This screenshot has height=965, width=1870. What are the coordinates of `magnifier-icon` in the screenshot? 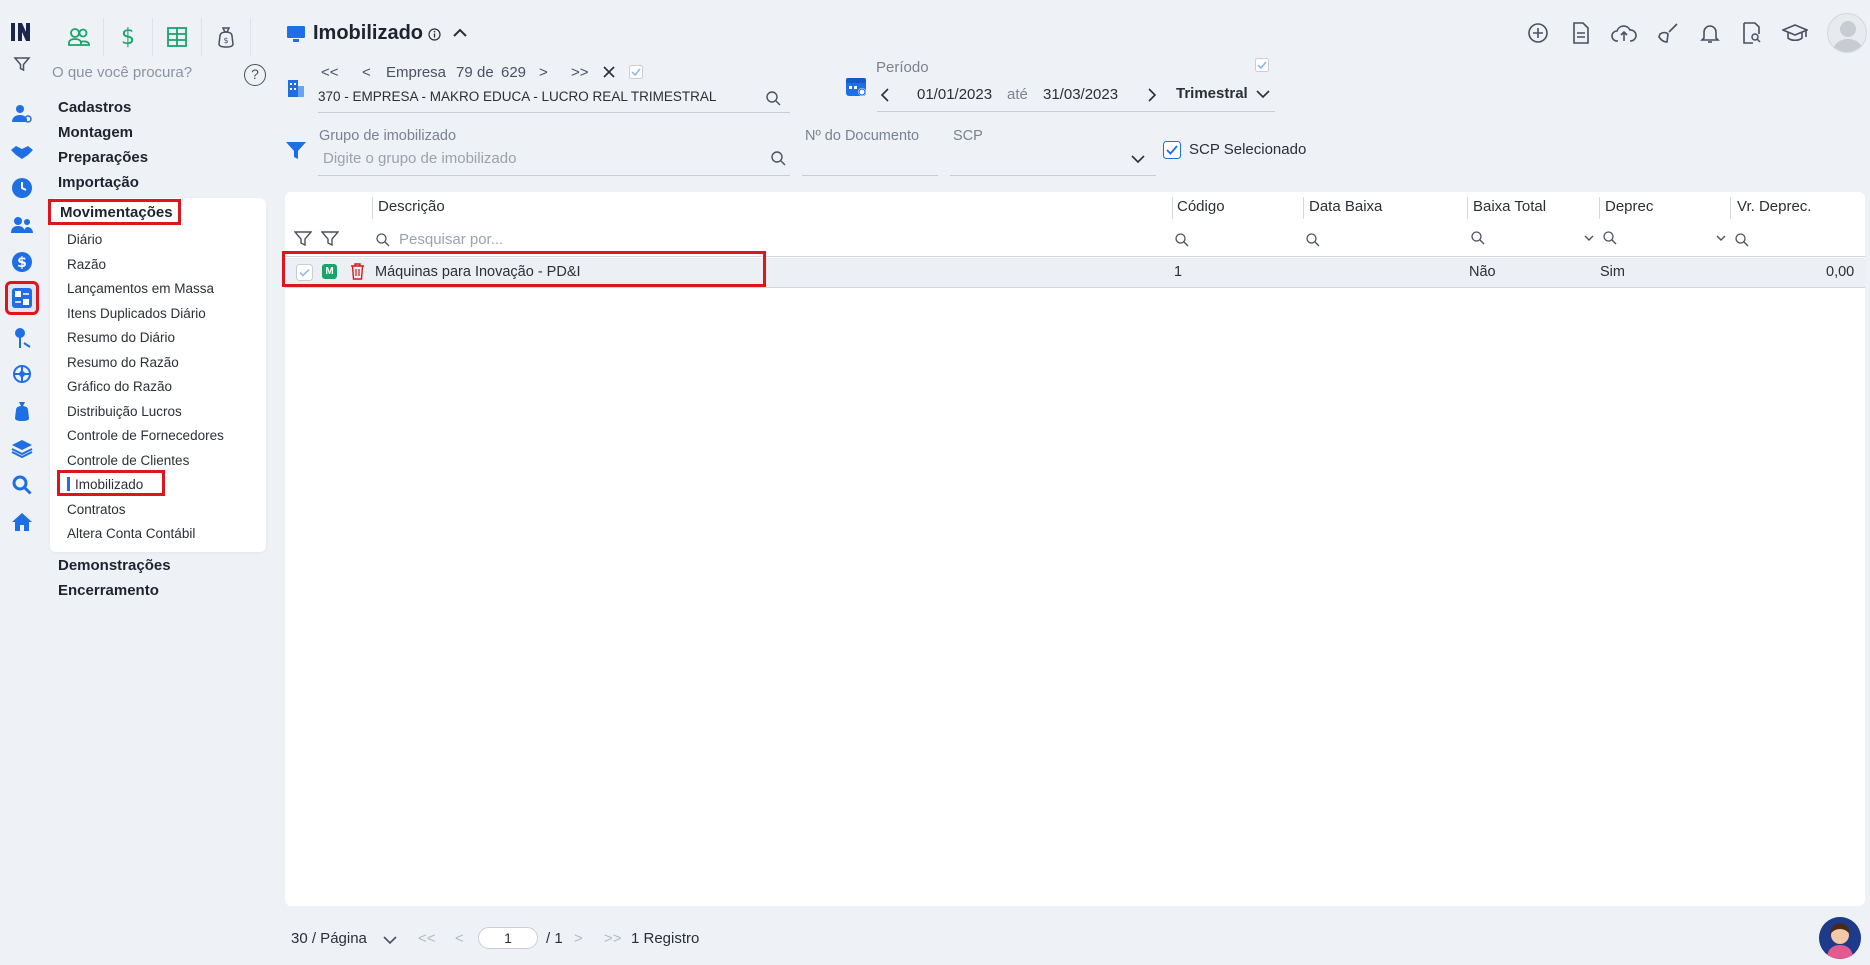 It's located at (22, 485).